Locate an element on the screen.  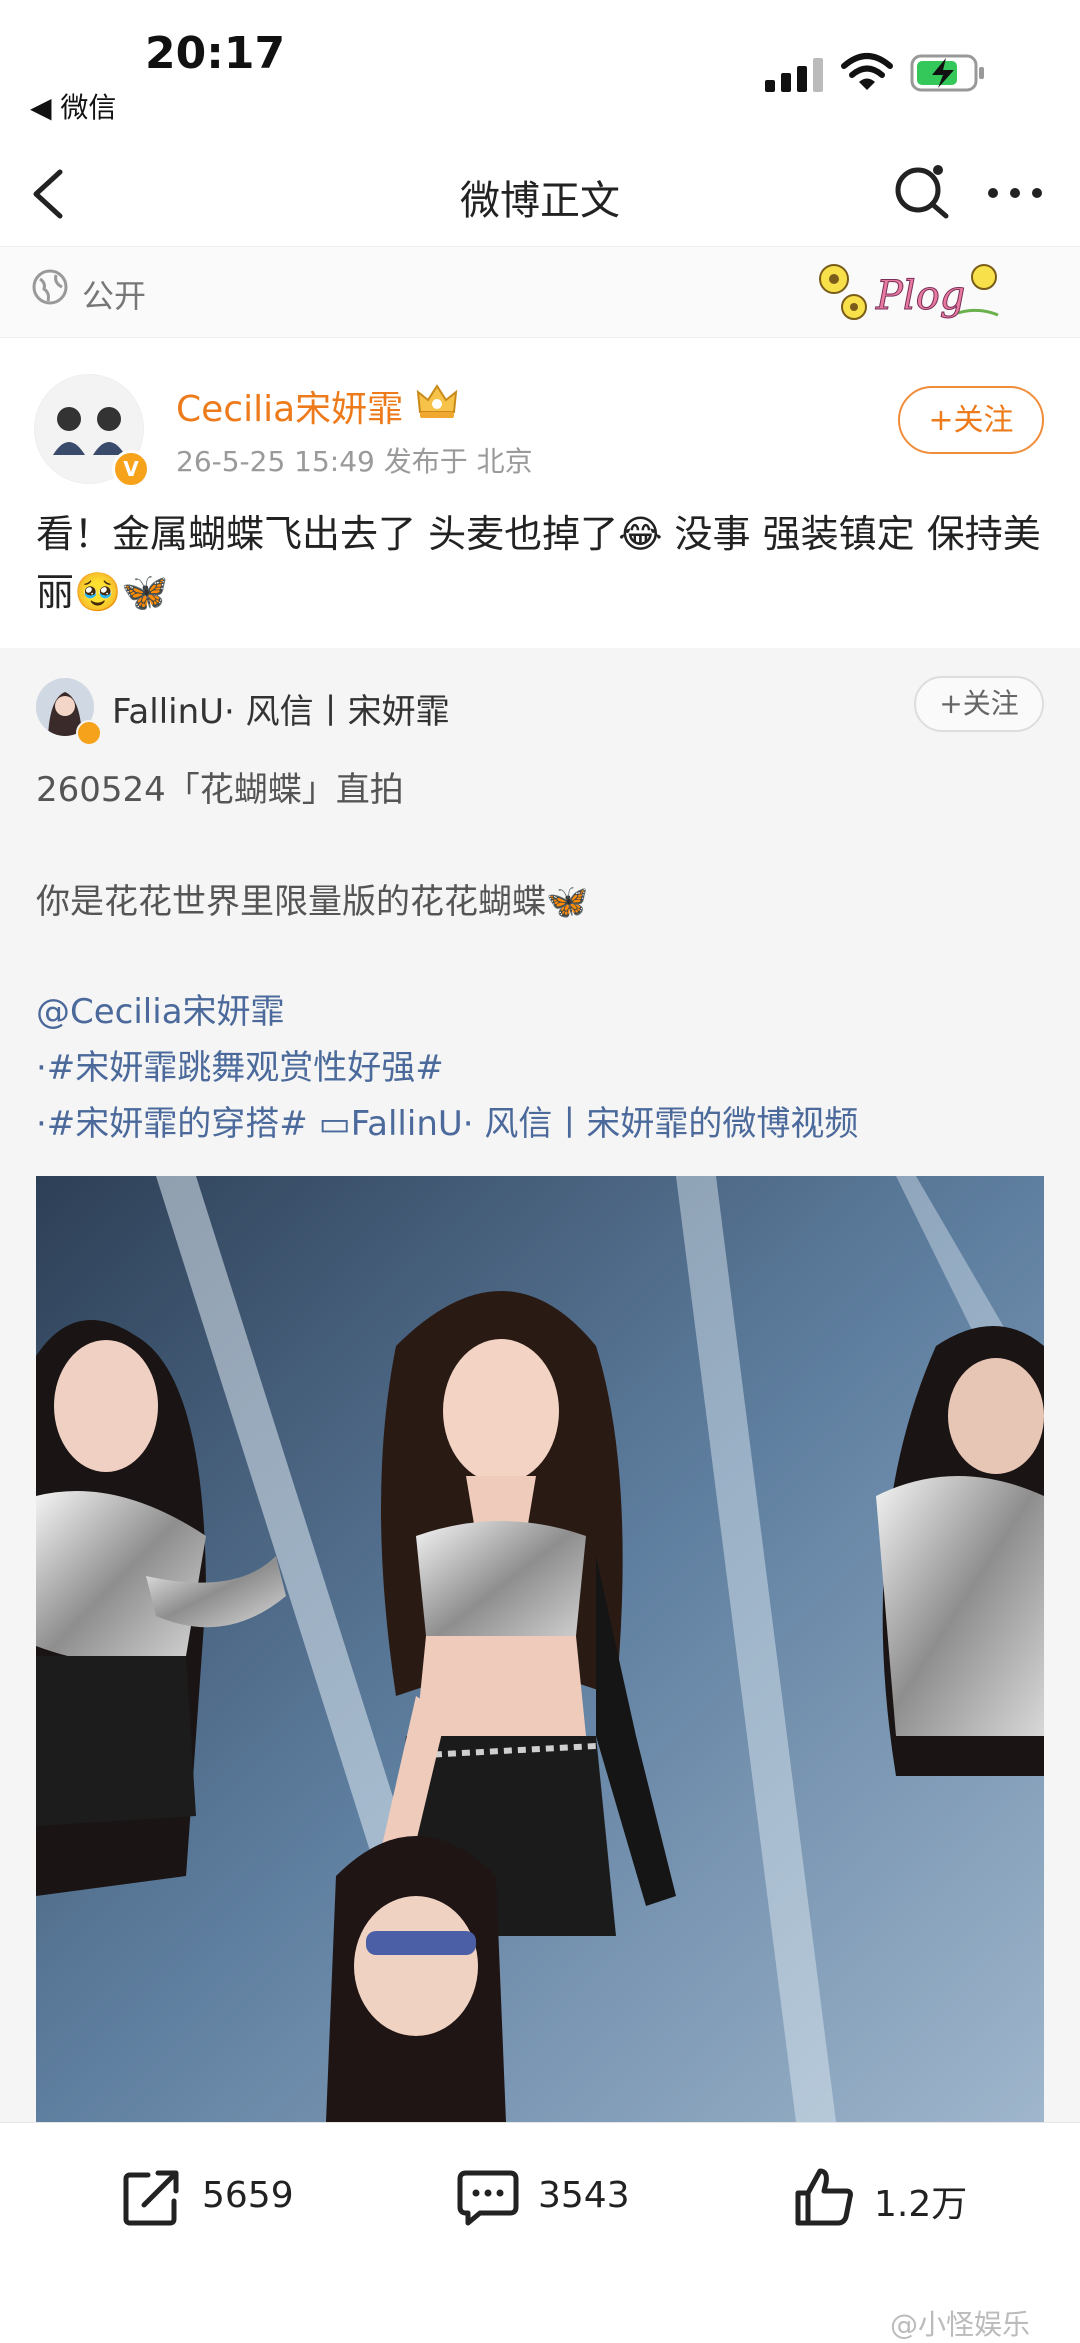
thumbs-up-icon is located at coordinates (824, 2197).